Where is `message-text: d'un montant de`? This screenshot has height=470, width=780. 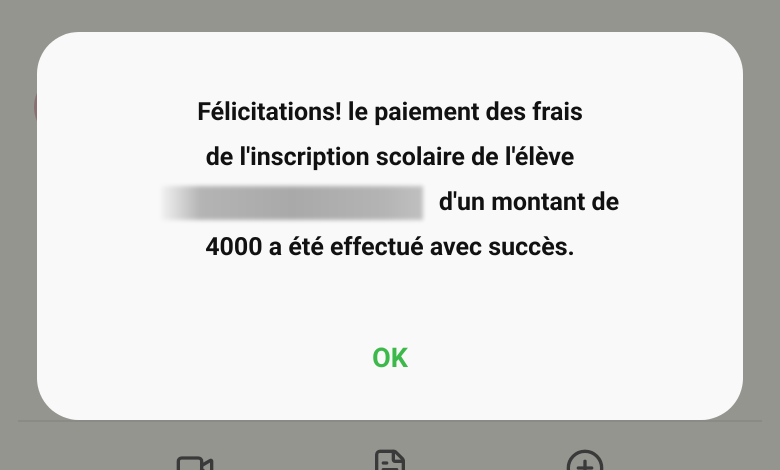
message-text: d'un montant de is located at coordinates (529, 202).